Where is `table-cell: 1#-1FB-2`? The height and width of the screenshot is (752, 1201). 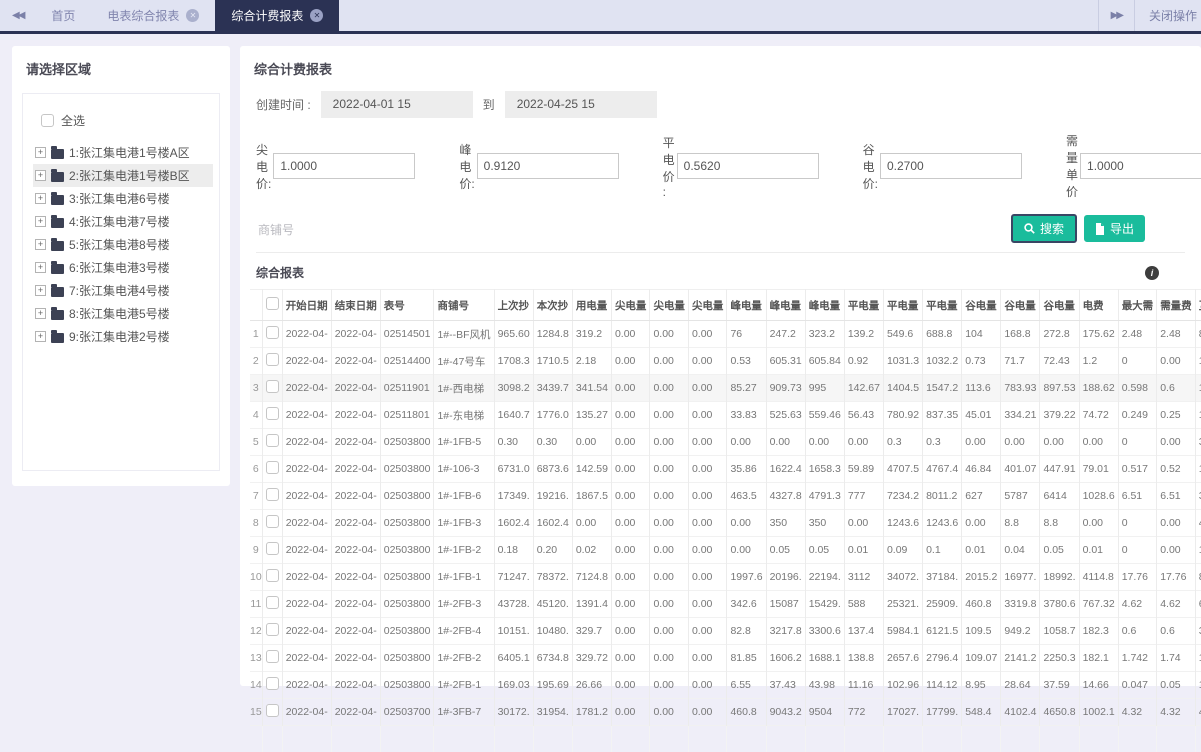 table-cell: 1#-1FB-2 is located at coordinates (464, 550).